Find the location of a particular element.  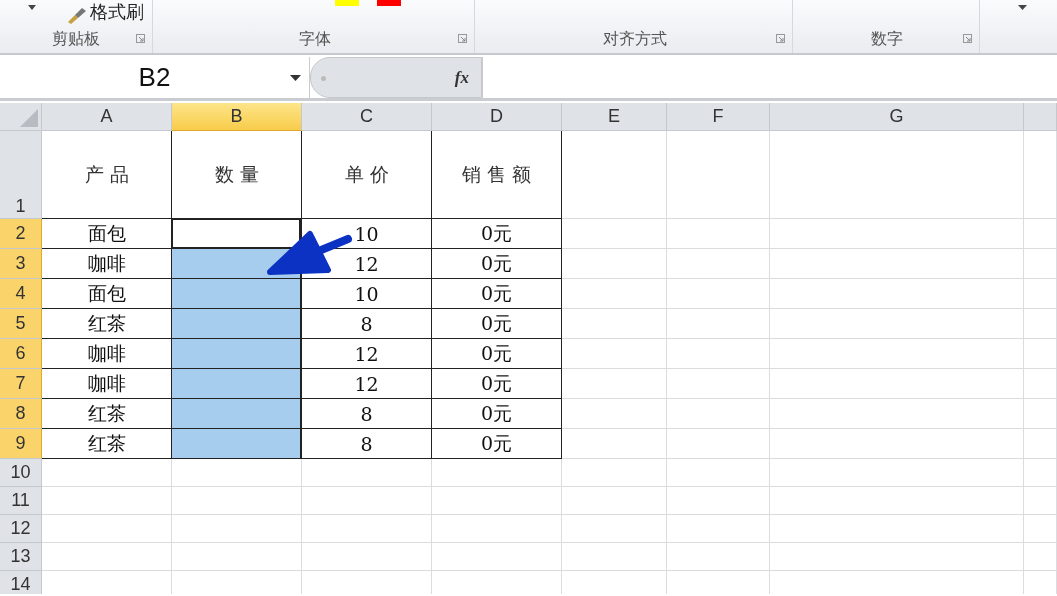

row-header: 7 is located at coordinates (21, 384).